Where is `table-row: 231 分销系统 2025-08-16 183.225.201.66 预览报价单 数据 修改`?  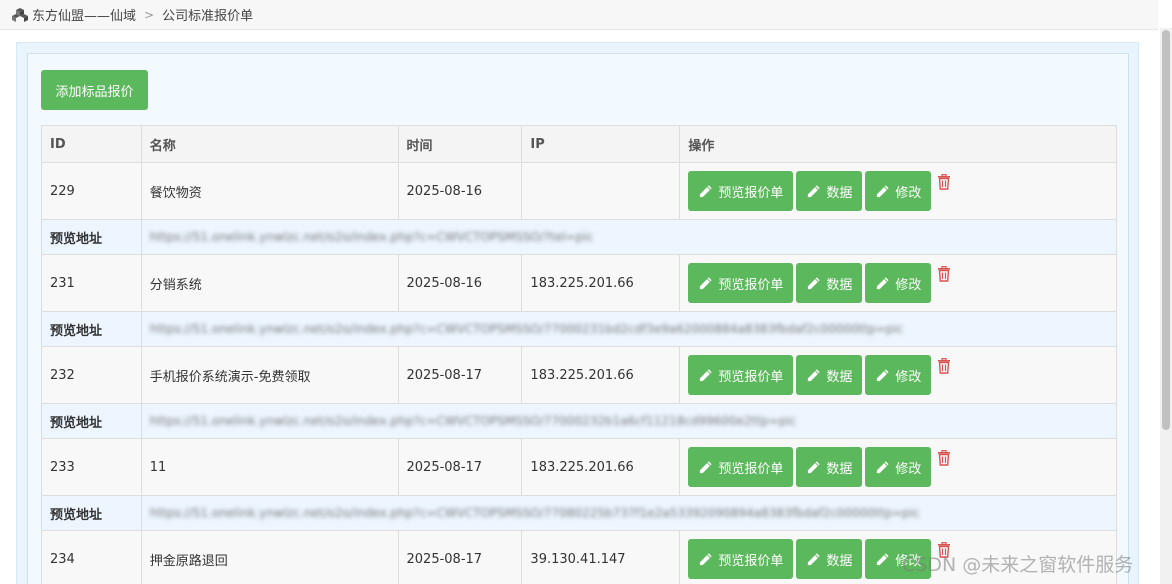 table-row: 231 分销系统 2025-08-16 183.225.201.66 预览报价单 数据 修改 is located at coordinates (579, 283).